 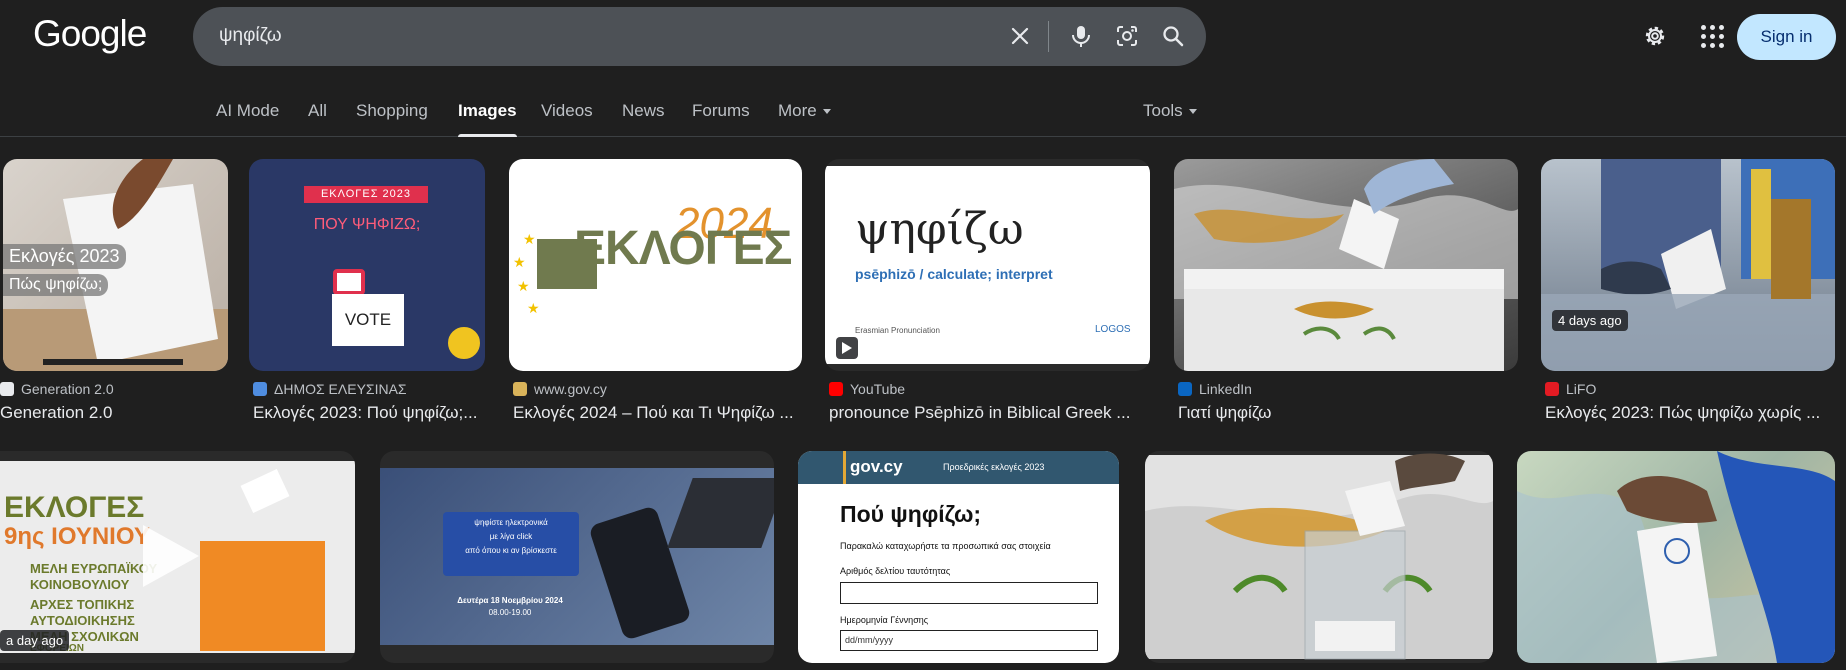 I want to click on result-source-name: YouTube, so click(x=878, y=389).